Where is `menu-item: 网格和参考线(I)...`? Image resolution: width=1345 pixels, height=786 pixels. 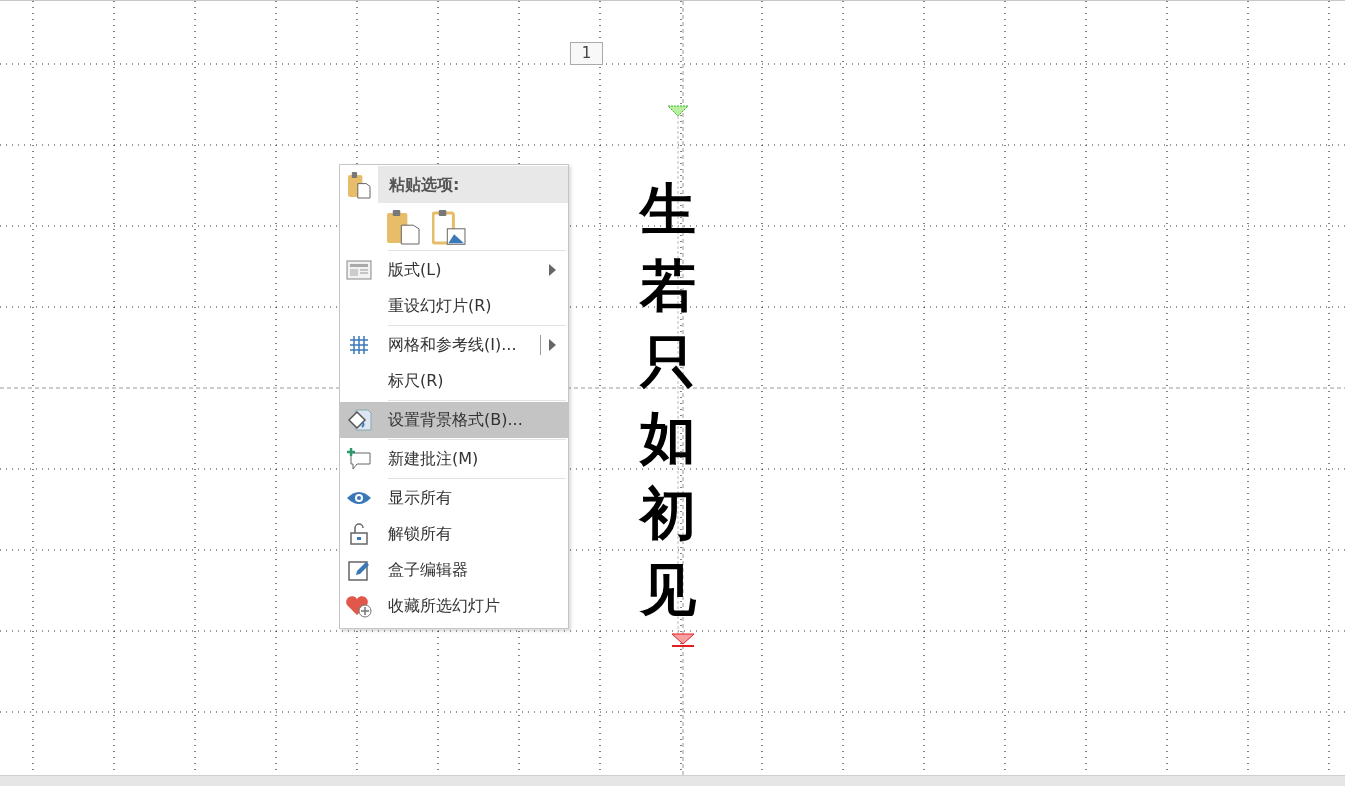 menu-item: 网格和参考线(I)... is located at coordinates (454, 345).